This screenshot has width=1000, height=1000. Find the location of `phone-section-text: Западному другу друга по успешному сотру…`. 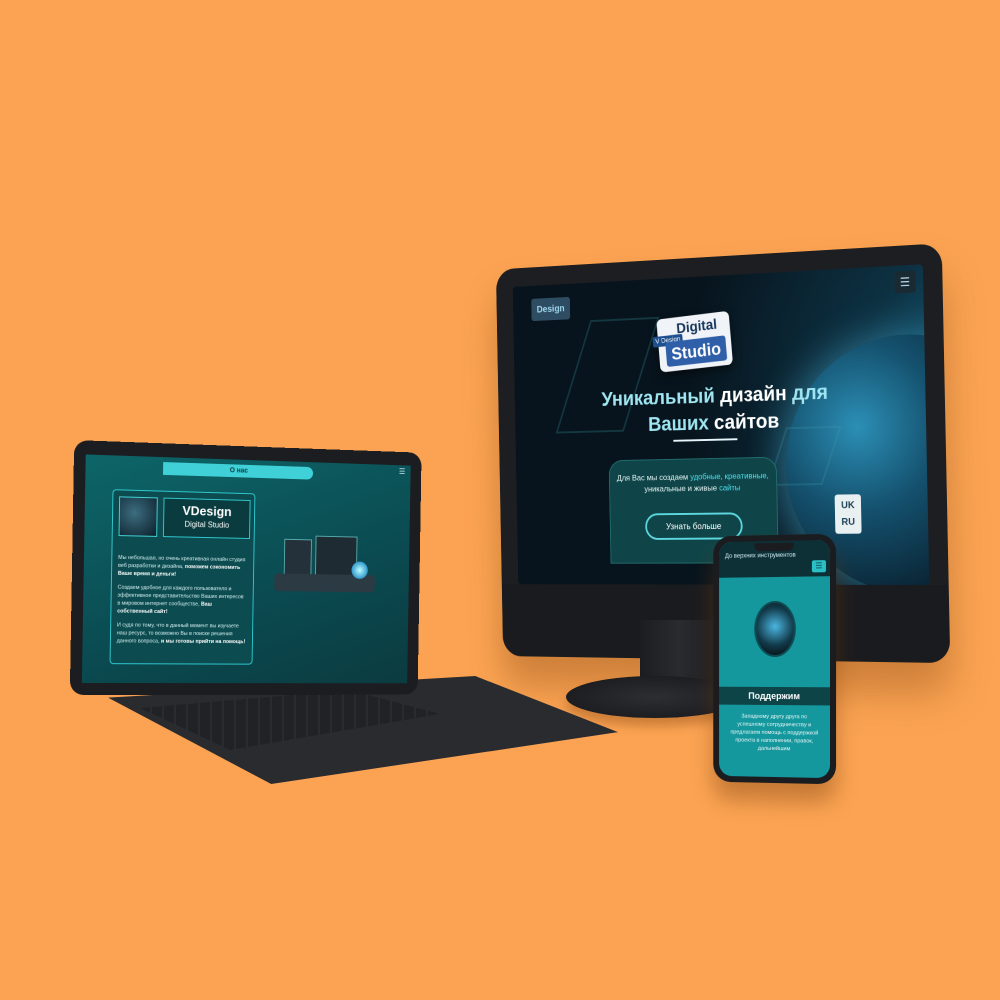

phone-section-text: Западному другу друга по успешному сотру… is located at coordinates (774, 733).